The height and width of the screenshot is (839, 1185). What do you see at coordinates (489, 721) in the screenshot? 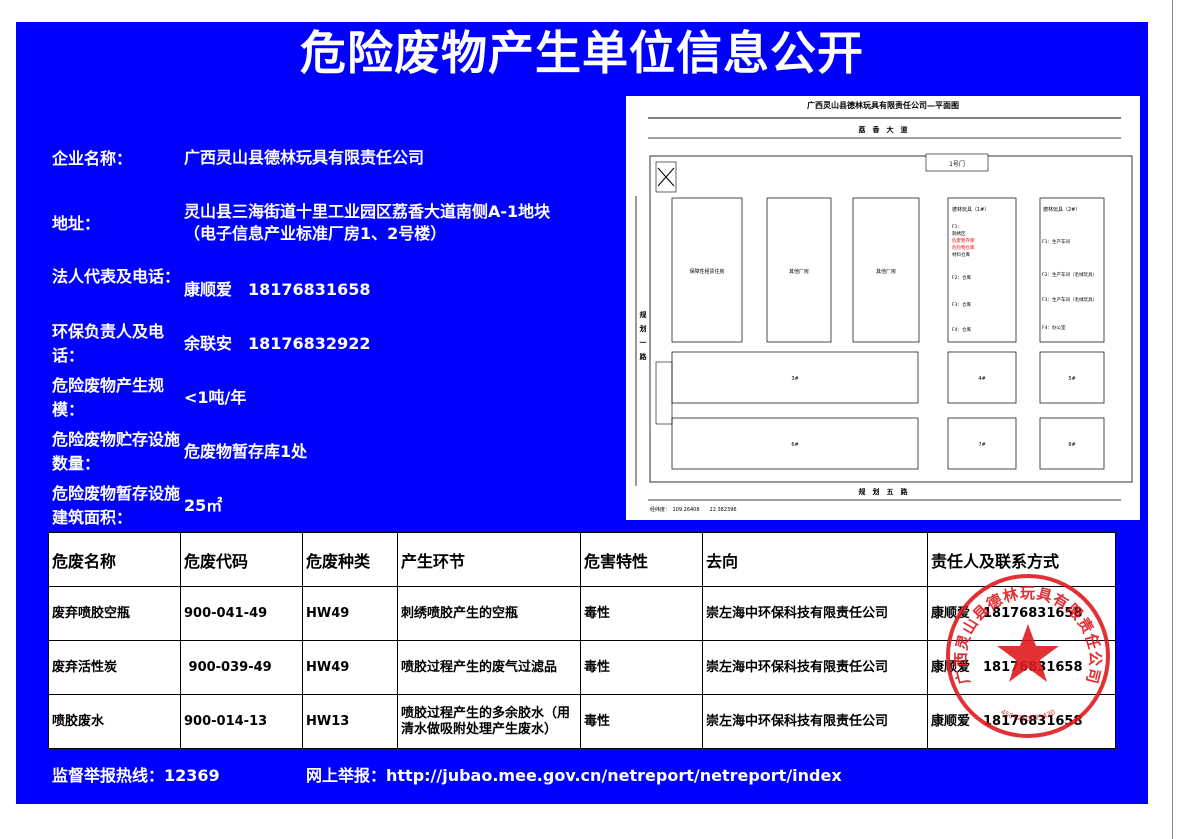
I see `table-cell: 喷胶过程产生的多余胶水（用清水做吸附处理产生废水）` at bounding box center [489, 721].